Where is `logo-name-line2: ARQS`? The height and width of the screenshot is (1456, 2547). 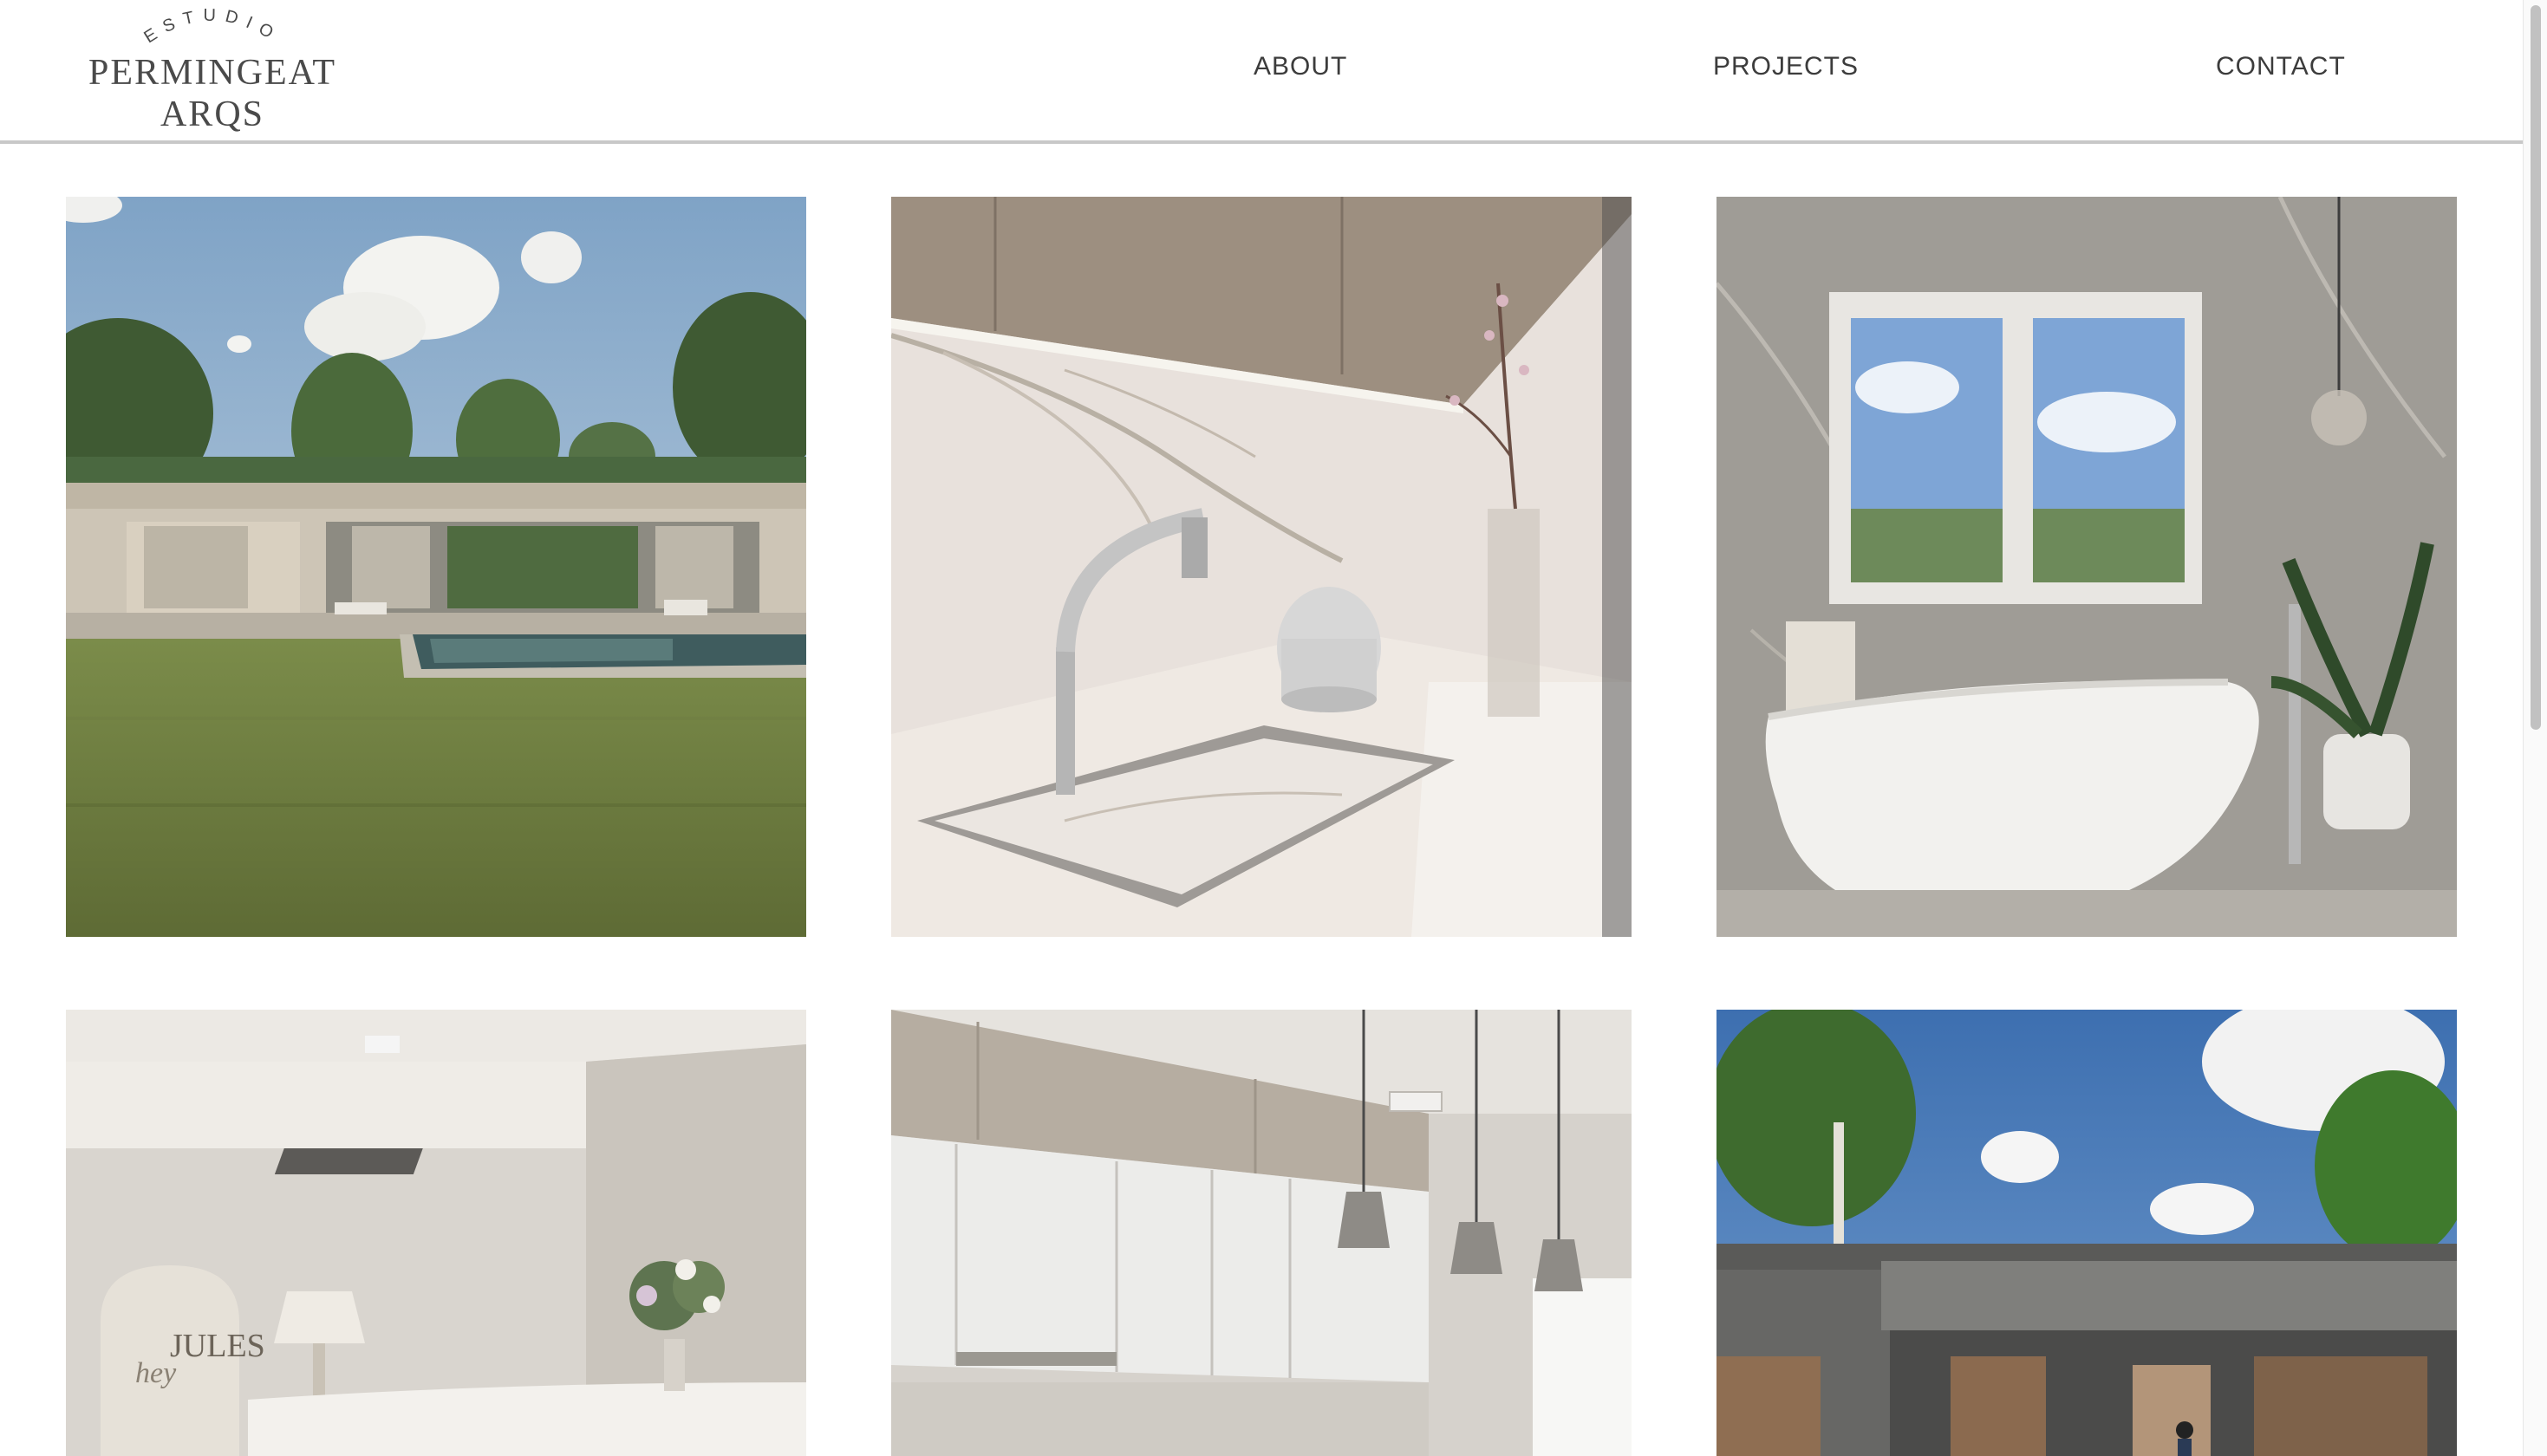
logo-name-line2: ARQS is located at coordinates (212, 114).